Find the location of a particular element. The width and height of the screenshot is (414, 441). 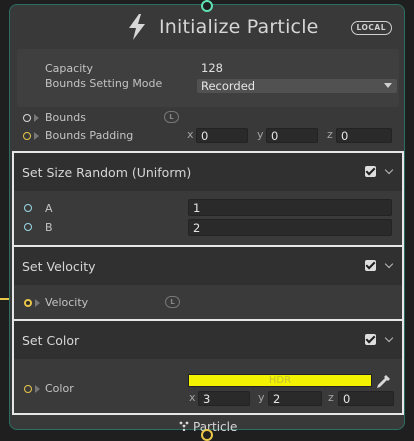

capacity-field: 128 is located at coordinates (212, 68).